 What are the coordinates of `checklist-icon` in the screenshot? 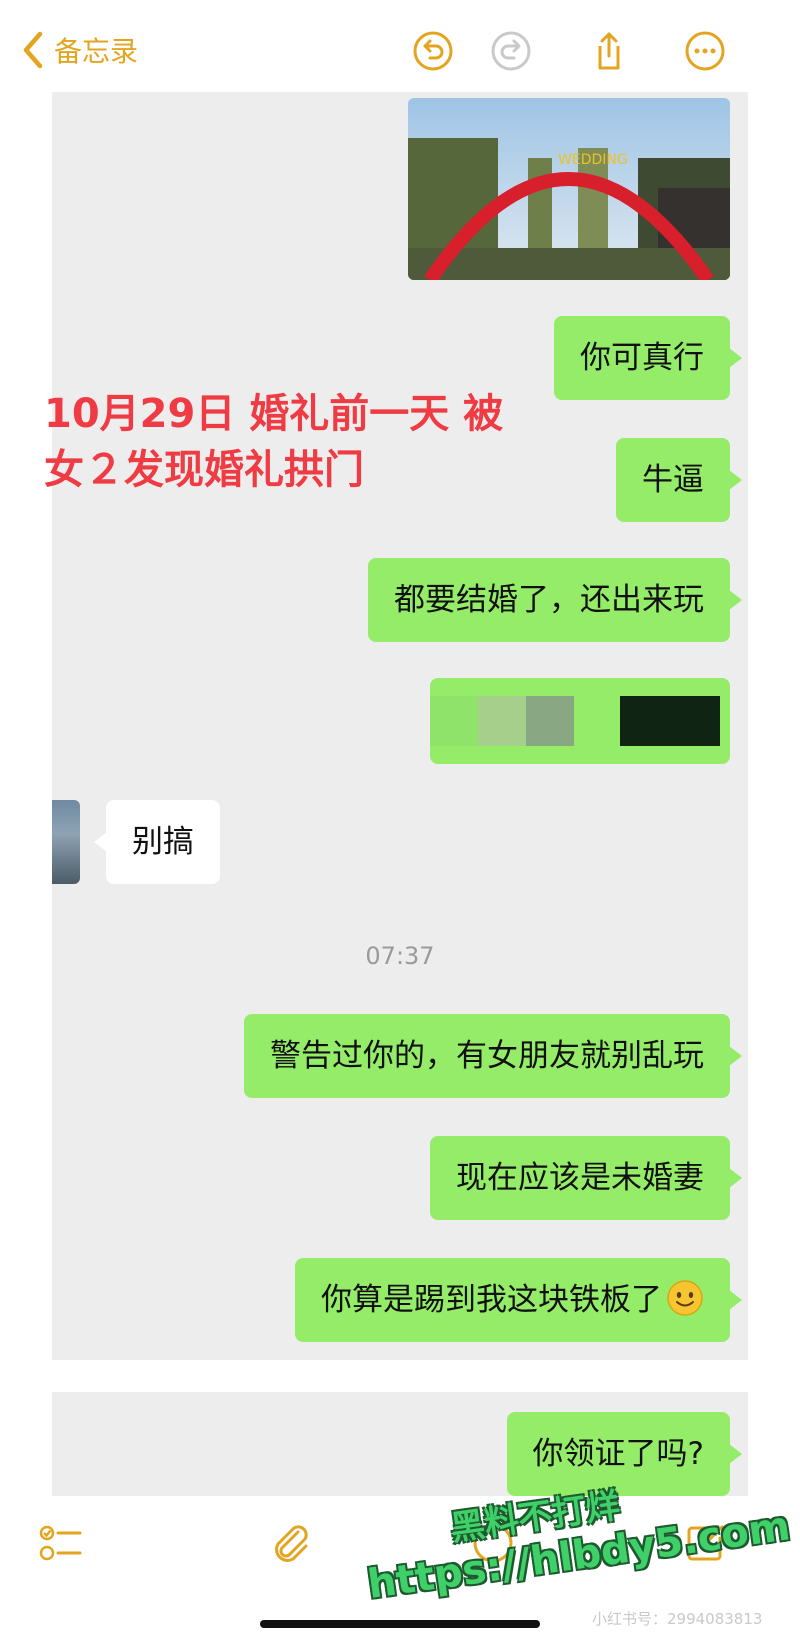 It's located at (61, 1543).